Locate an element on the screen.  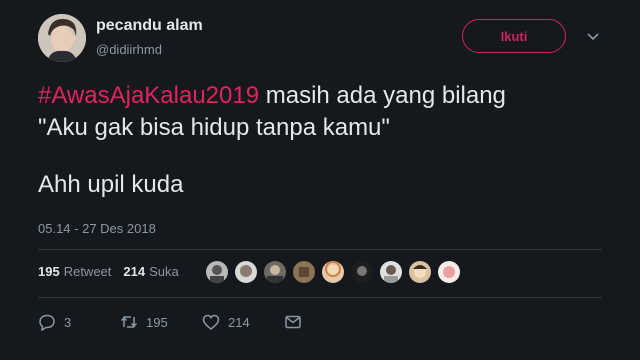
retweet-count: 195 is located at coordinates (157, 322).